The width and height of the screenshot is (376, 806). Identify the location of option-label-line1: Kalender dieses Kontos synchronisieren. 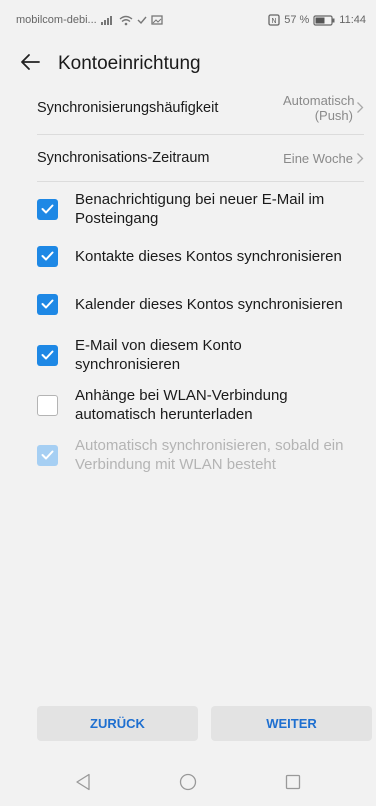
(209, 304).